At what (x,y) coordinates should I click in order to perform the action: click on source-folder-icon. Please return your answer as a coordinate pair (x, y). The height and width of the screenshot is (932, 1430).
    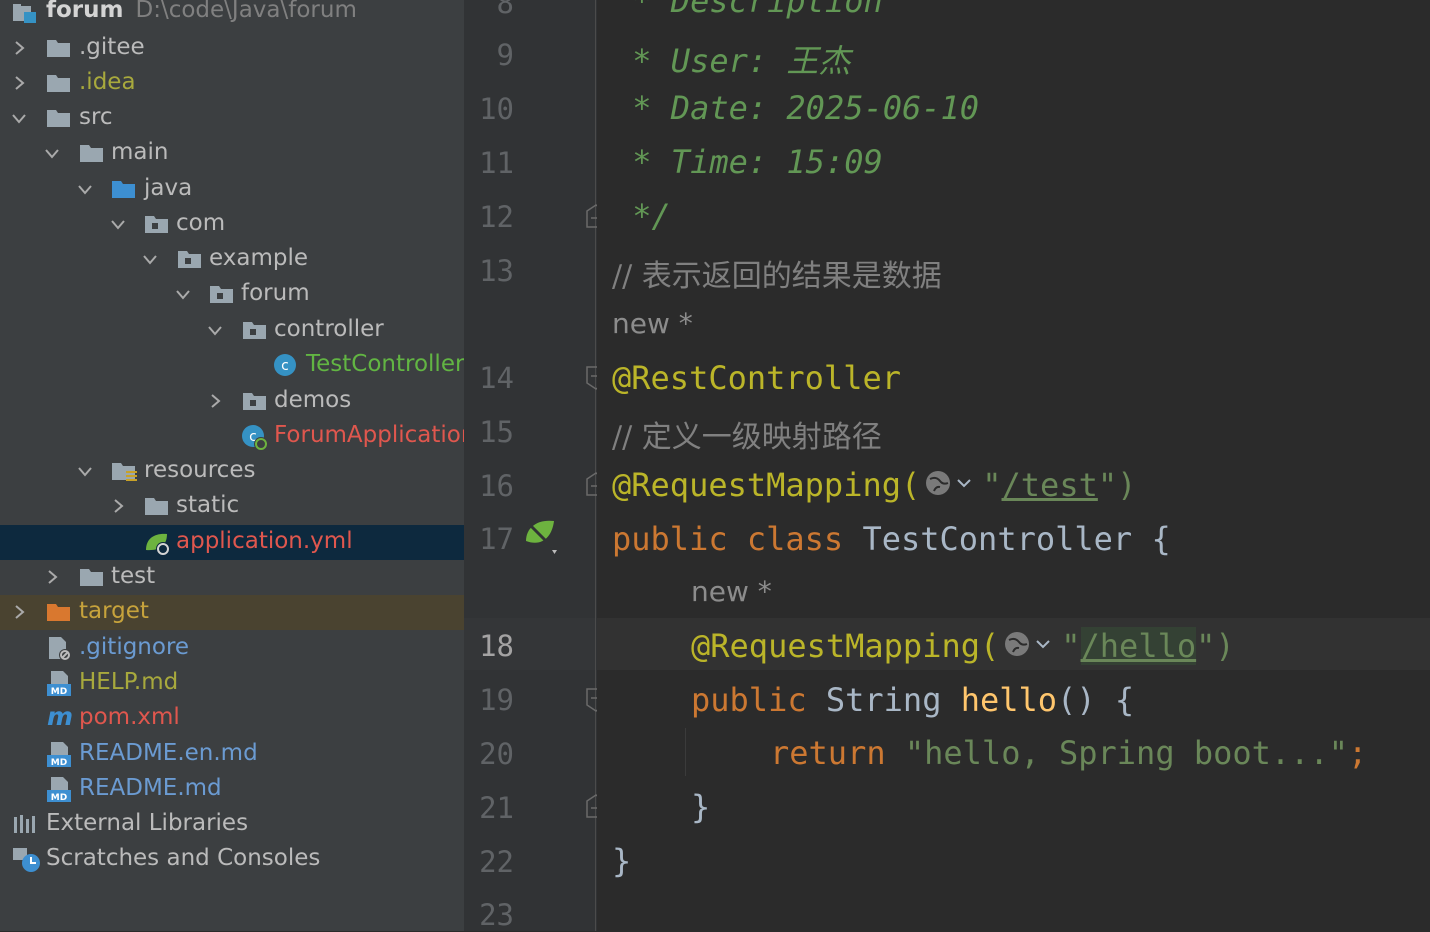
    Looking at the image, I should click on (125, 190).